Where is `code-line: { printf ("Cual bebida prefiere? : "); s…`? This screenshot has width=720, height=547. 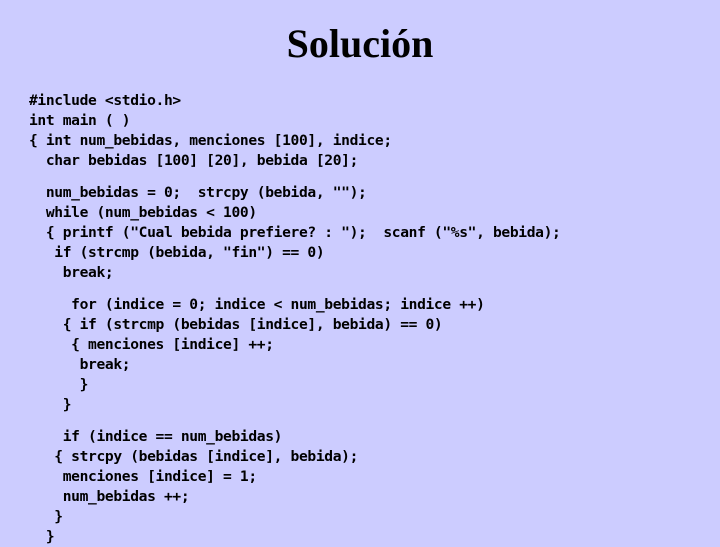 code-line: { printf ("Cual bebida prefiere? : "); s… is located at coordinates (295, 232).